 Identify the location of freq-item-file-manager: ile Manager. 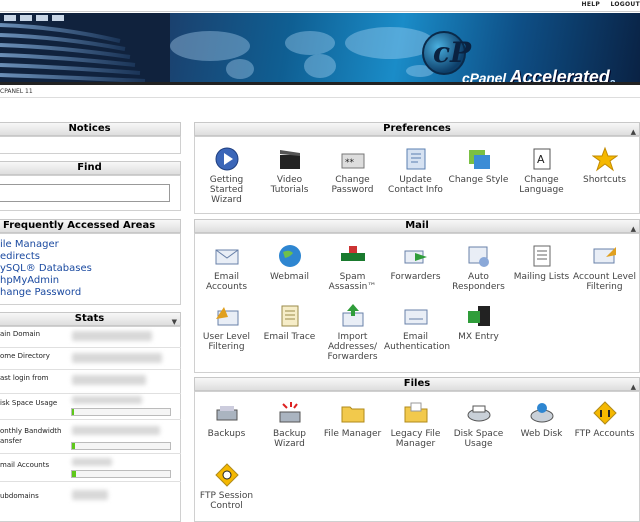
(29, 245).